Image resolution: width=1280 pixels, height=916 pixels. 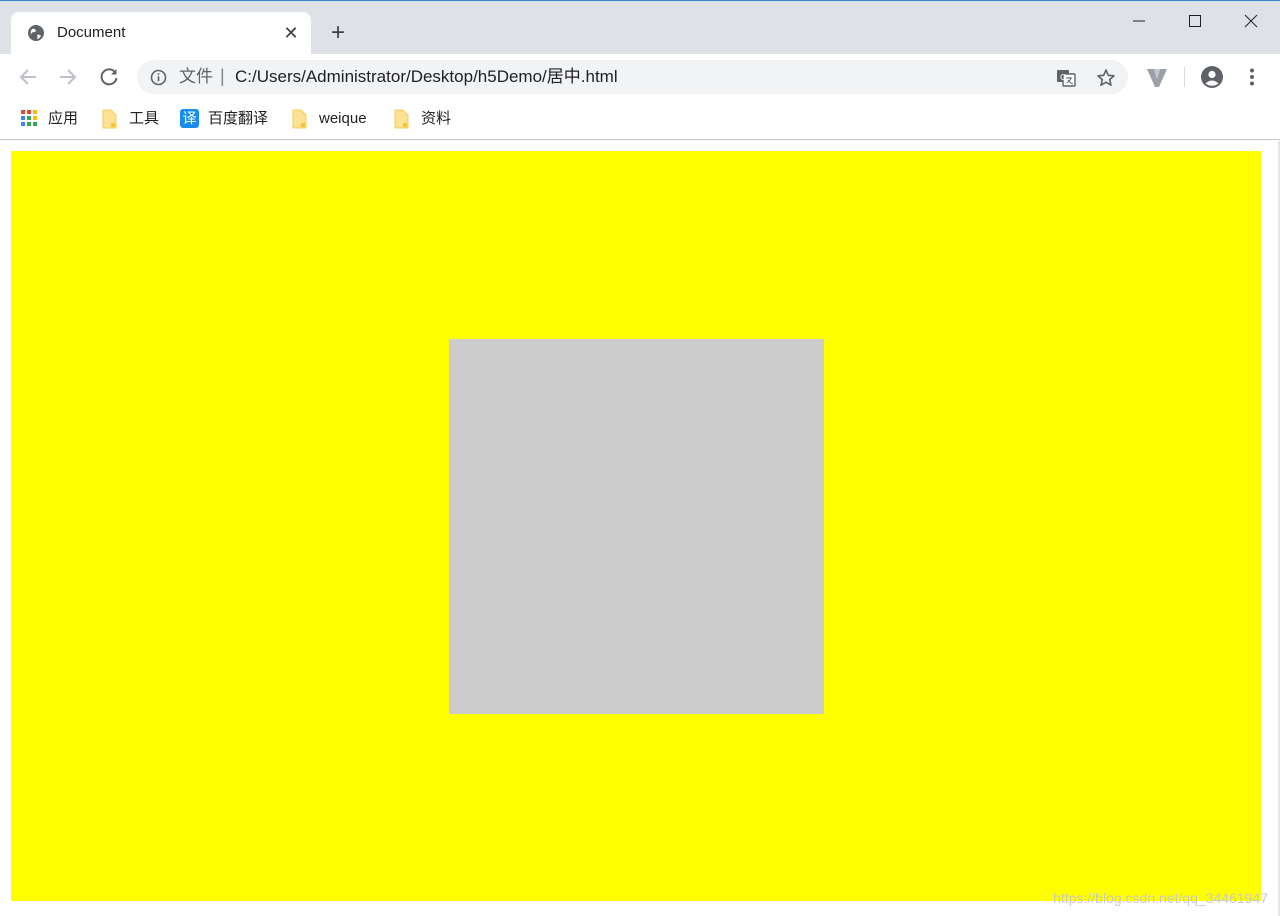 I want to click on minimize-icon, so click(x=1138, y=20).